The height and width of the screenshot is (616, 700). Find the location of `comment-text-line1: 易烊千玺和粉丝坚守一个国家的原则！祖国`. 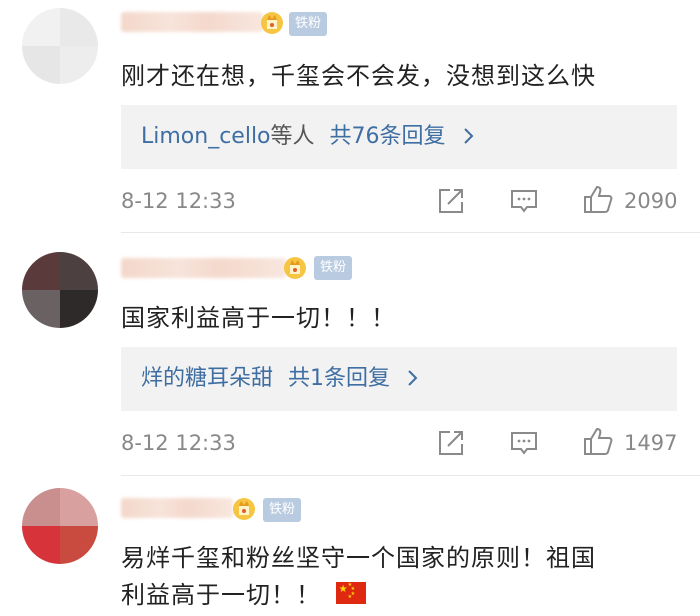

comment-text-line1: 易烊千玺和粉丝坚守一个国家的原则！祖国 is located at coordinates (358, 558).